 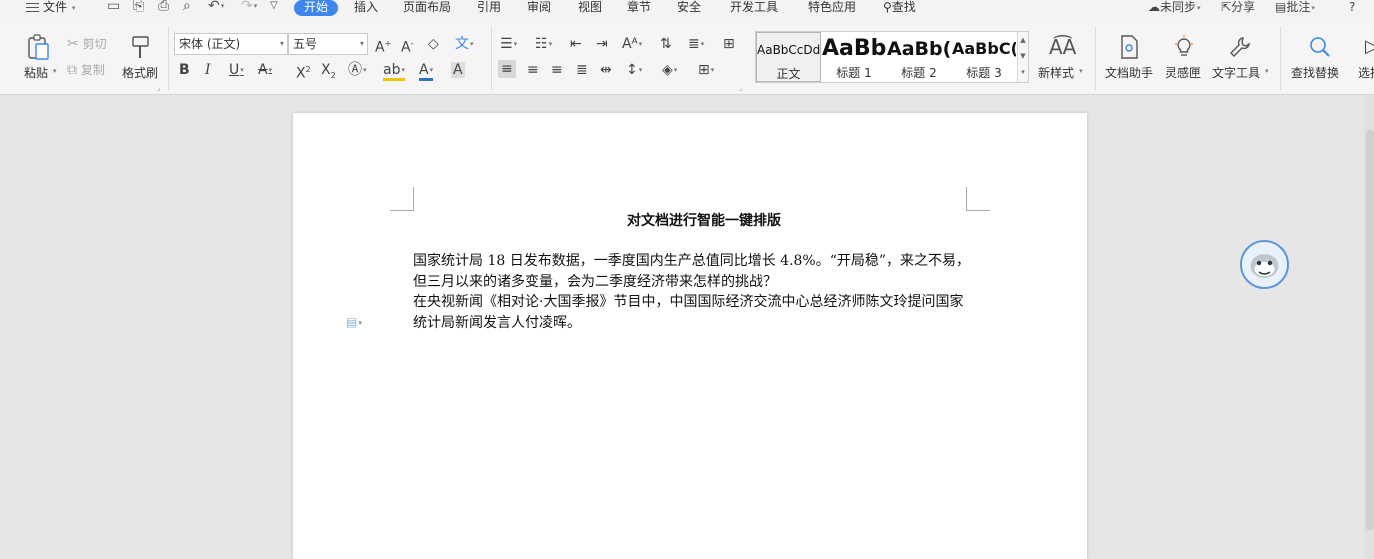 I want to click on save-icon: ▭, so click(x=113, y=8).